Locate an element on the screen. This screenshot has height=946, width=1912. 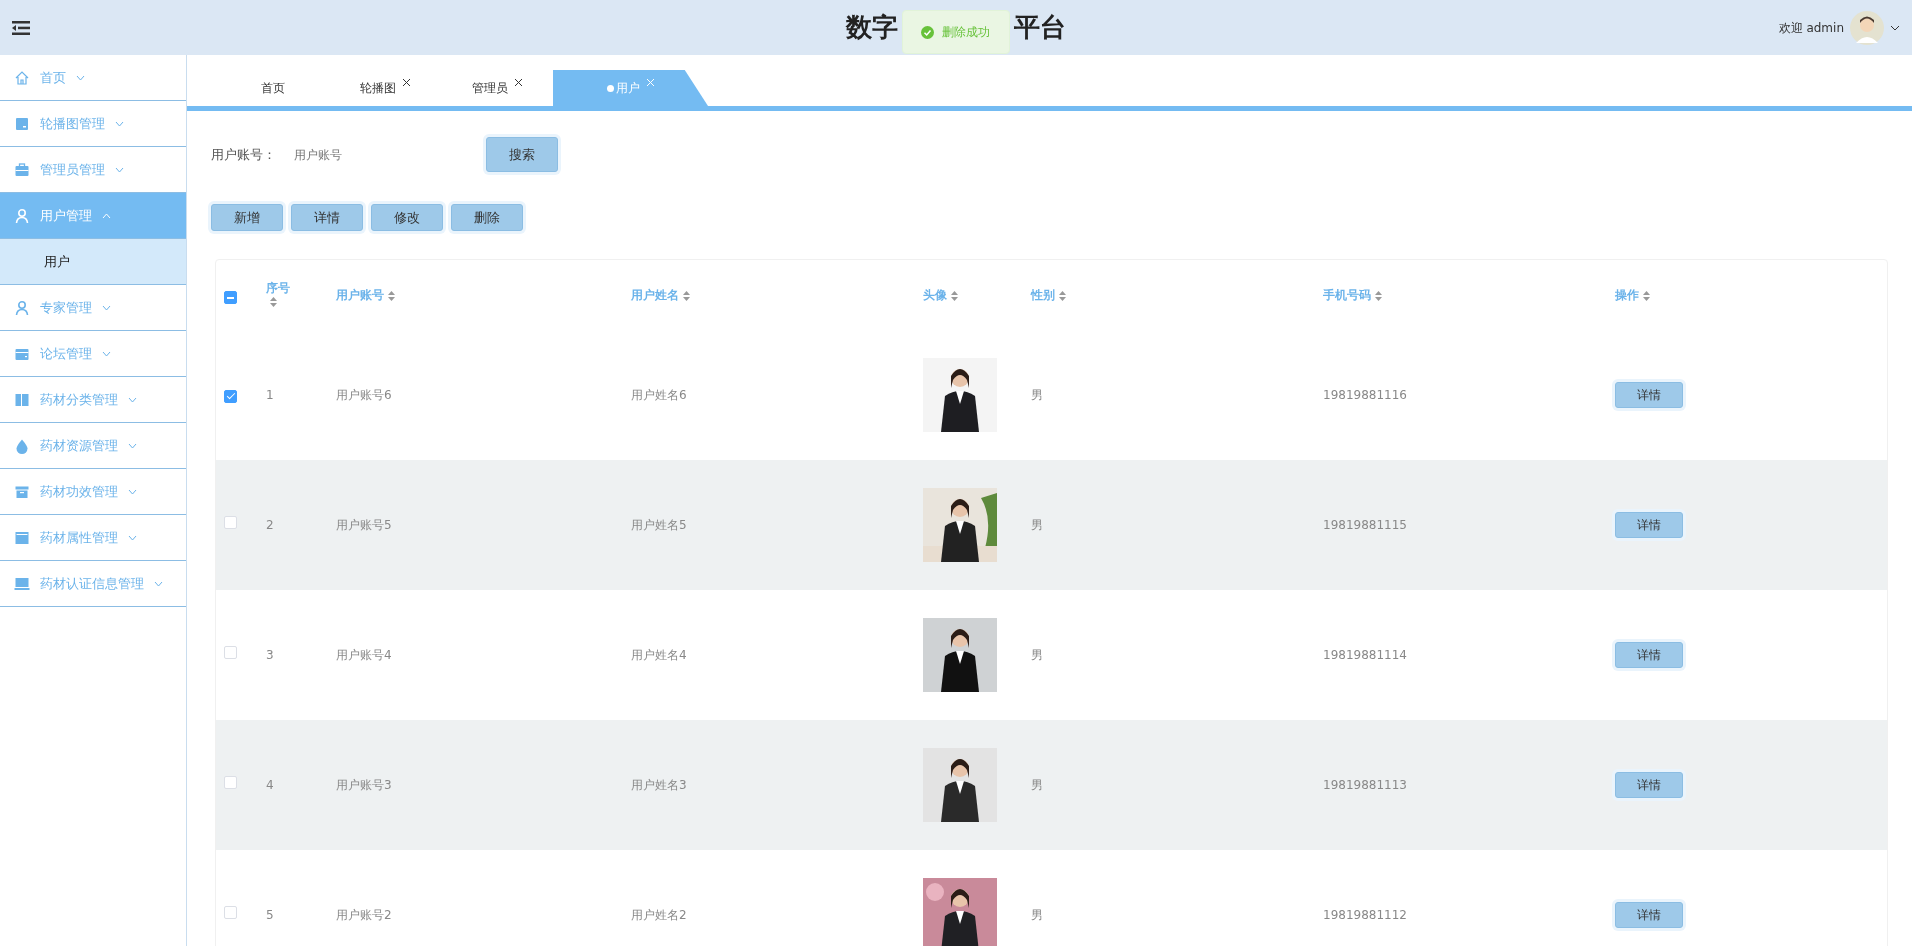
tab: 用户 is located at coordinates (630, 88).